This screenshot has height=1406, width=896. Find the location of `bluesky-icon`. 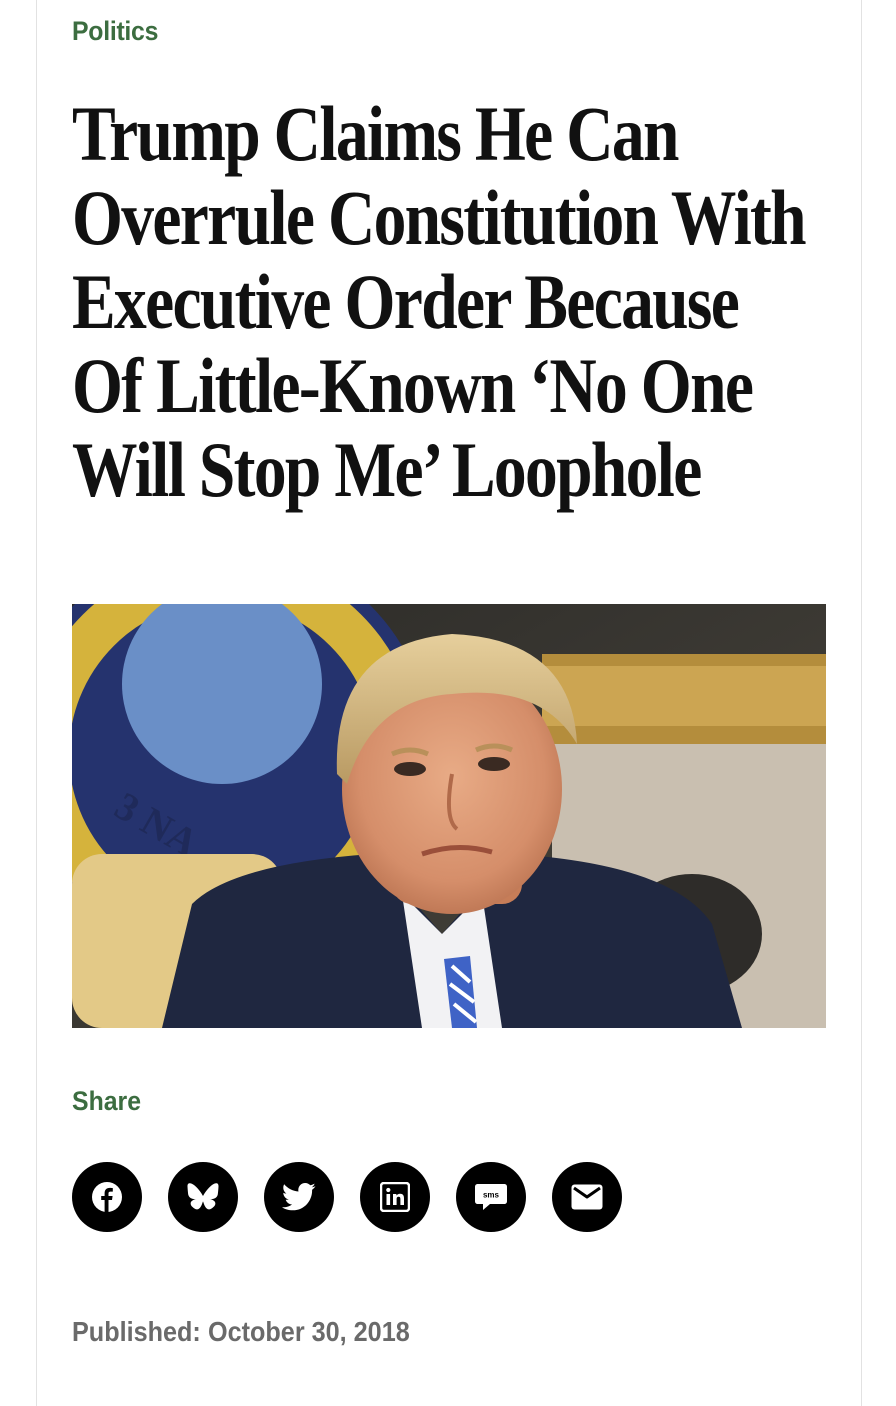

bluesky-icon is located at coordinates (203, 1196).